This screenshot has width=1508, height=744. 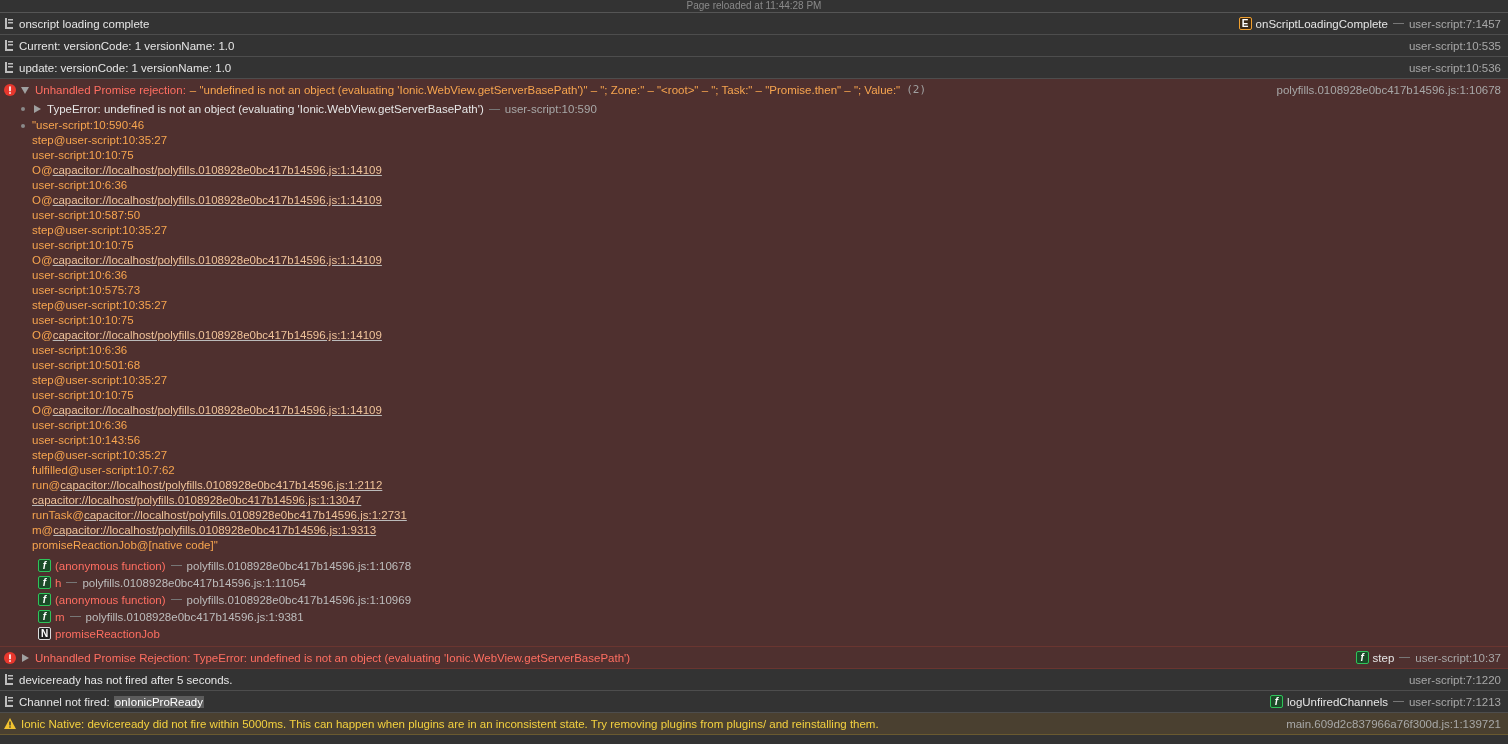 I want to click on stack-frame-text: run@, so click(x=46, y=485).